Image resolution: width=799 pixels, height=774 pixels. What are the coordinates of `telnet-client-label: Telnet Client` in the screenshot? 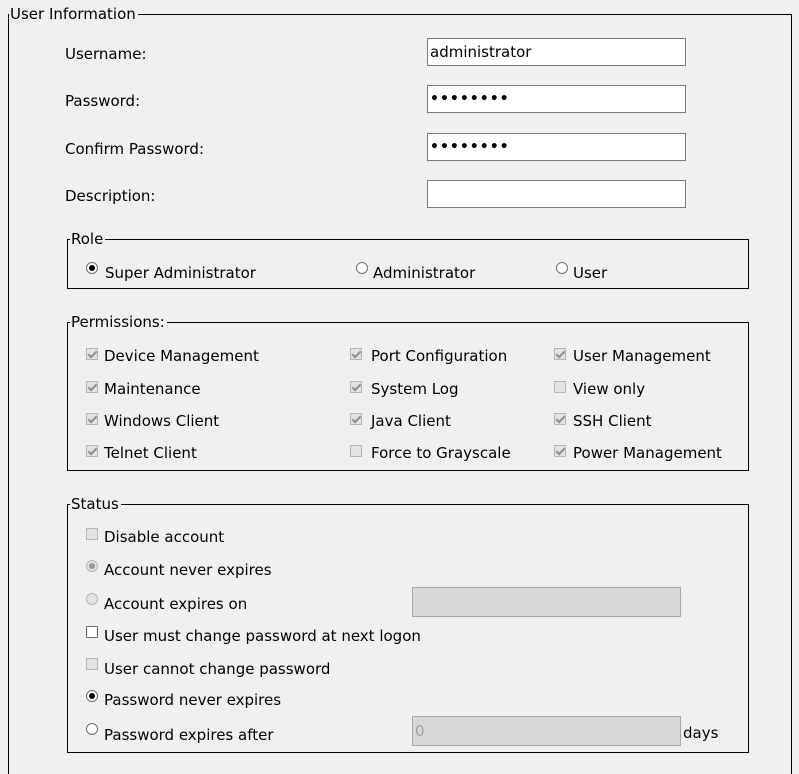 It's located at (150, 453).